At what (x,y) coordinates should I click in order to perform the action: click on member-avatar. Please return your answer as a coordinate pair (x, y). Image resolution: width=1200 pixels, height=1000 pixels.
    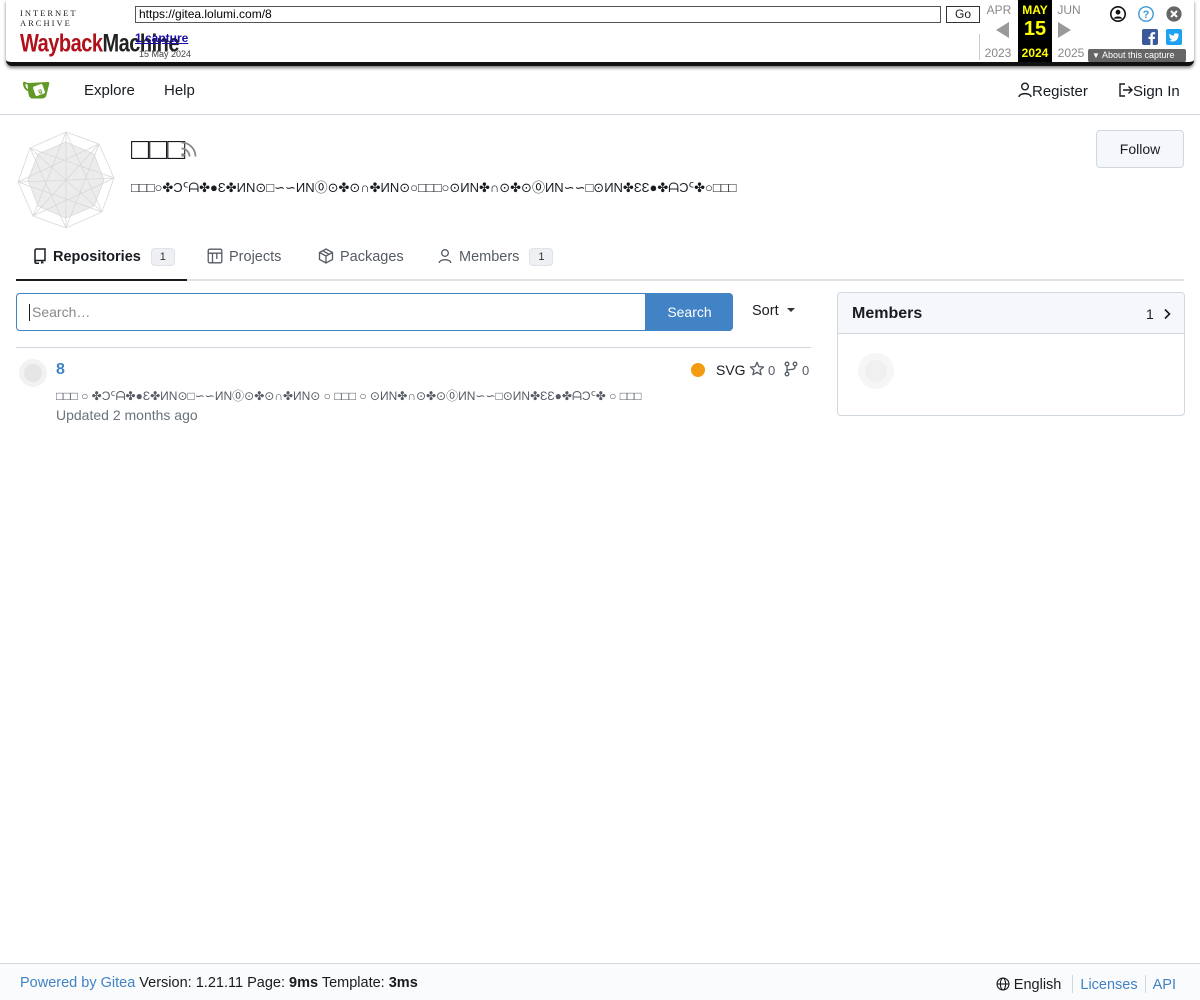
    Looking at the image, I should click on (876, 371).